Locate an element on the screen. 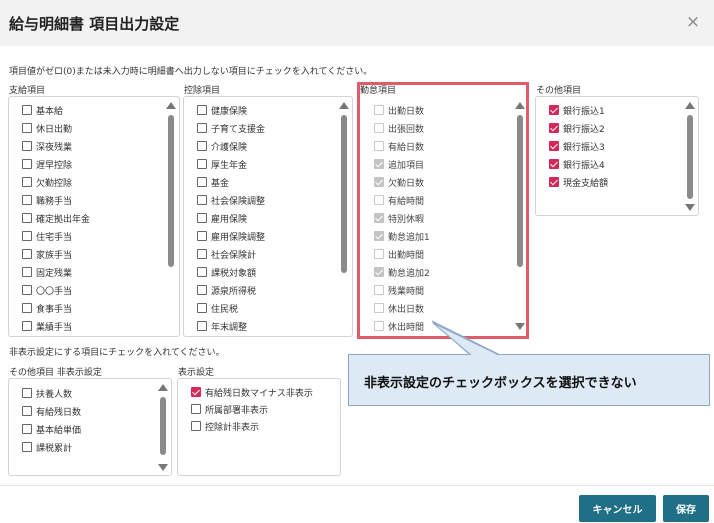 This screenshot has width=714, height=523. footer-divider is located at coordinates (357, 485).